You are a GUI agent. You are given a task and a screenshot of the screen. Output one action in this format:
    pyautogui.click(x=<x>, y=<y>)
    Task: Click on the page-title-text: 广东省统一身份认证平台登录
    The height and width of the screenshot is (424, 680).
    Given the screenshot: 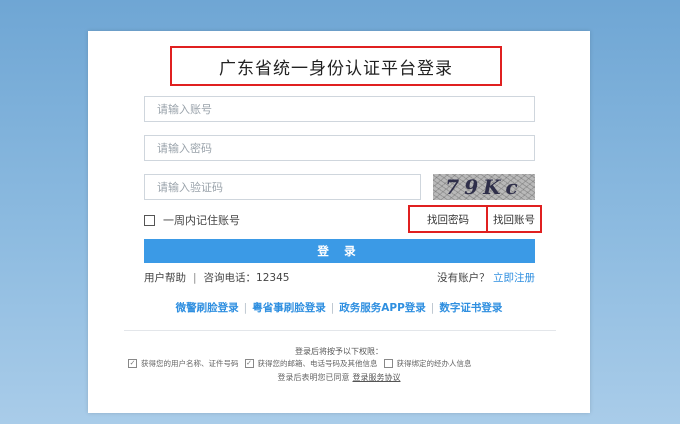 What is the action you would take?
    pyautogui.click(x=336, y=68)
    